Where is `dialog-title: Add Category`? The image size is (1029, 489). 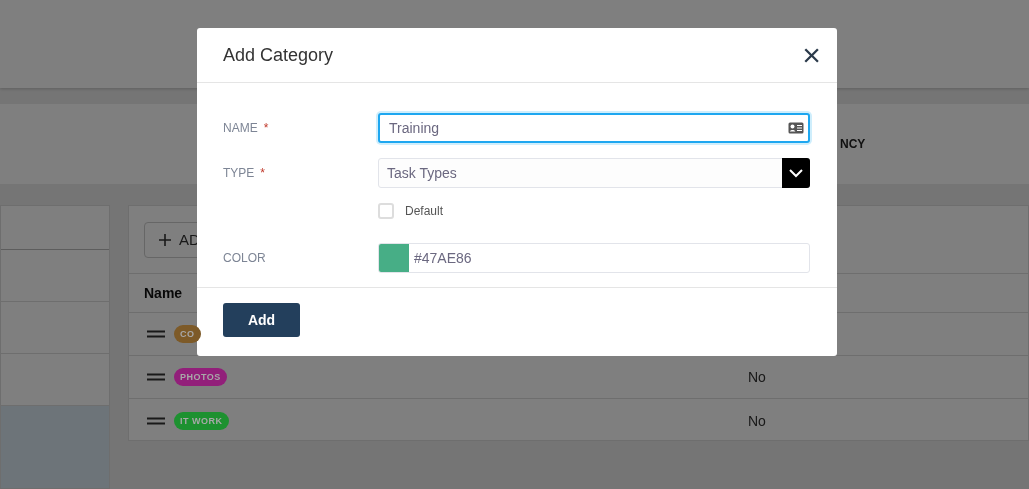 dialog-title: Add Category is located at coordinates (278, 55).